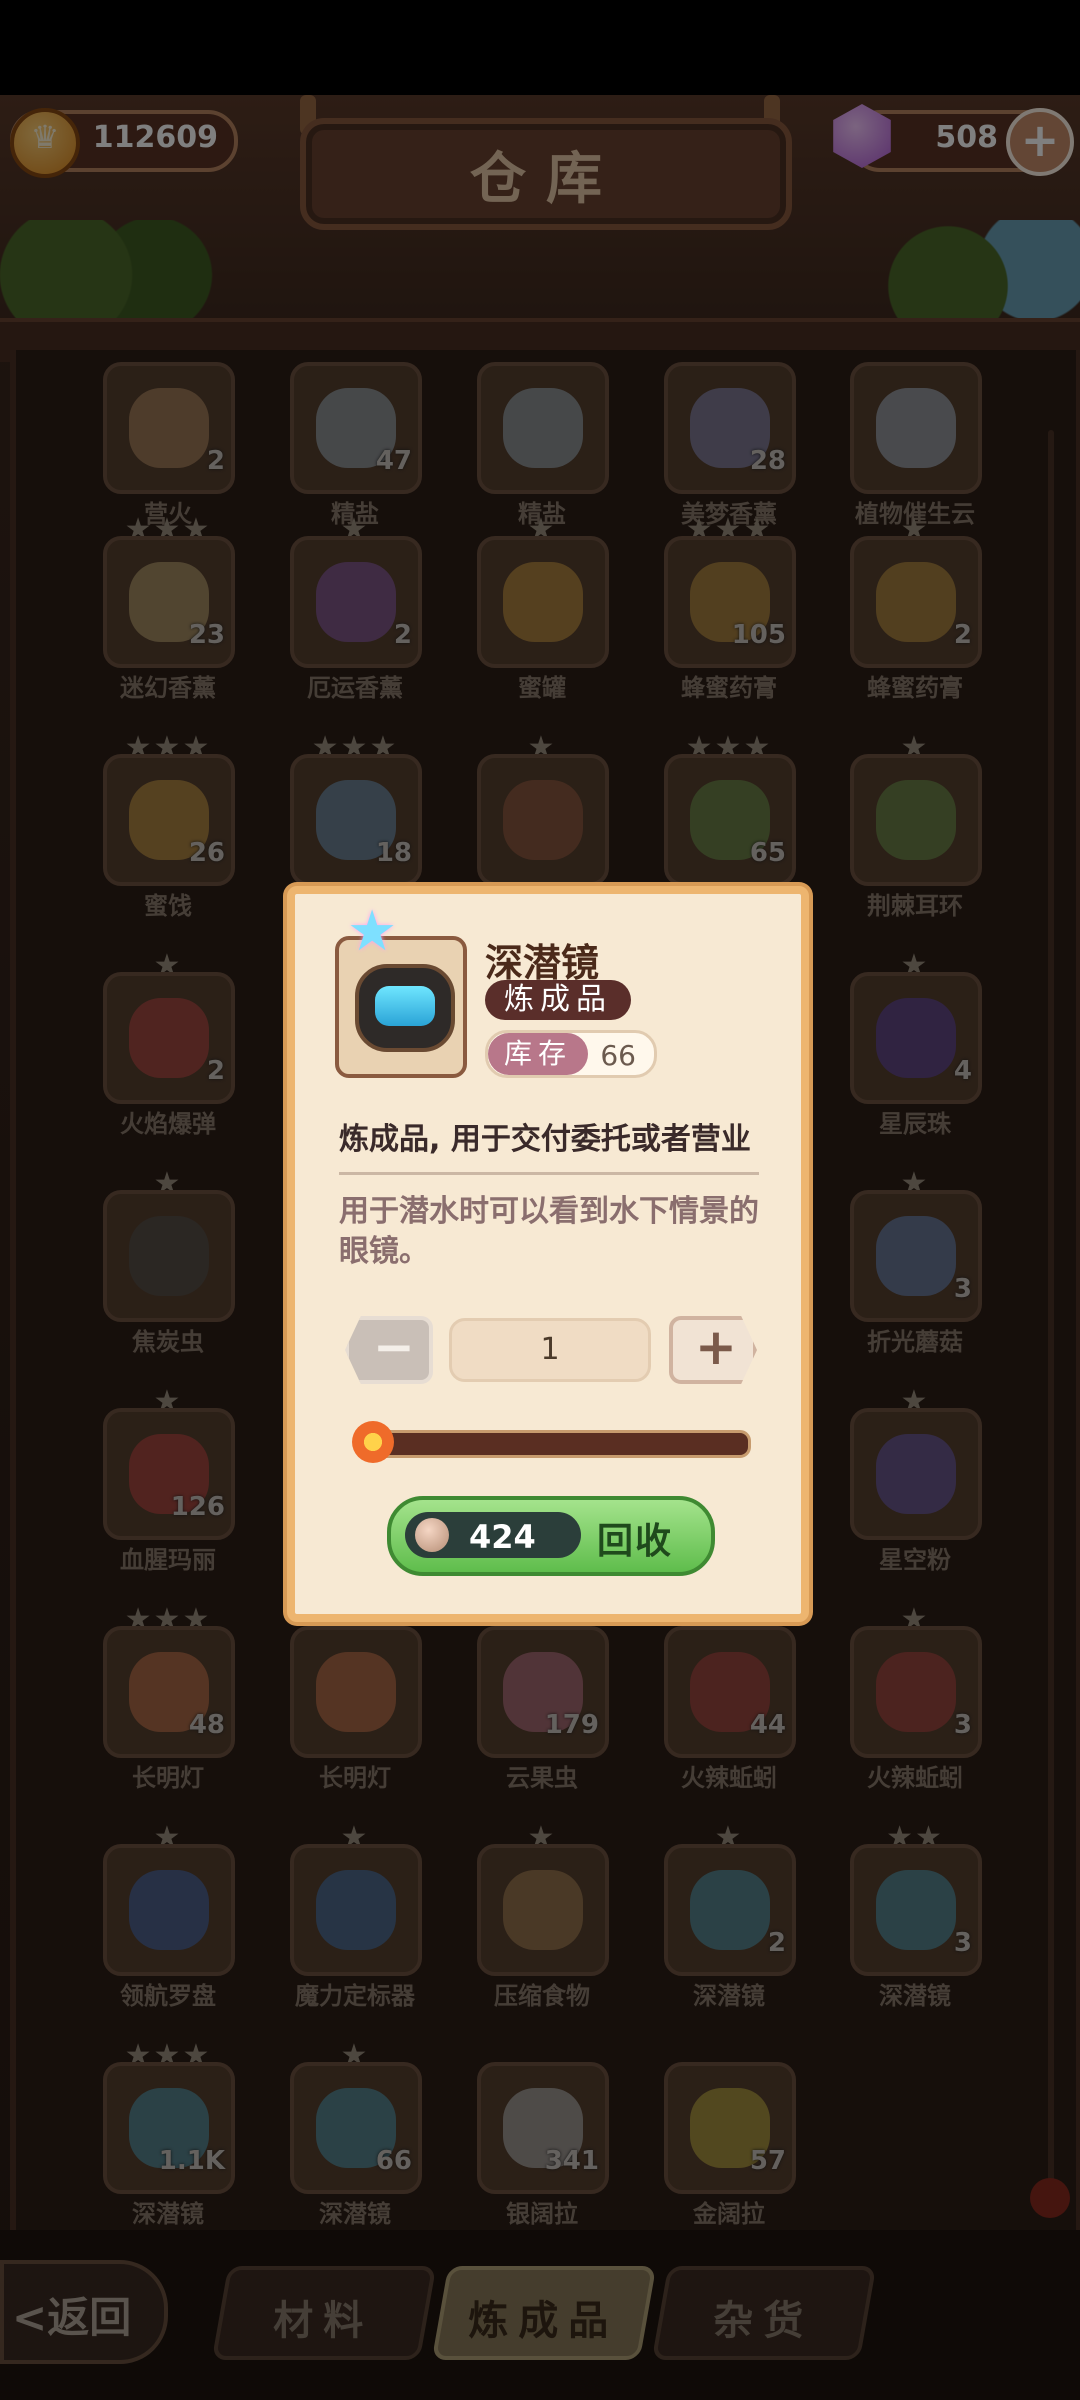 This screenshot has height=2400, width=1080. Describe the element at coordinates (549, 1173) in the screenshot. I see `divider` at that location.